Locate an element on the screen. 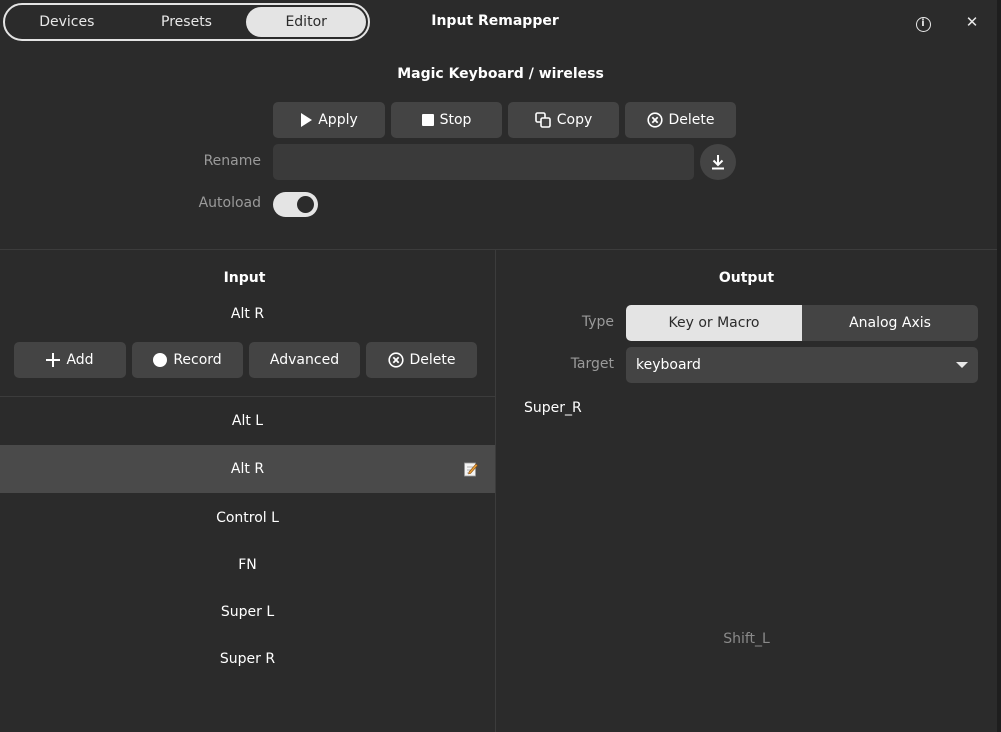 The height and width of the screenshot is (732, 1001). save-rename-button is located at coordinates (718, 162).